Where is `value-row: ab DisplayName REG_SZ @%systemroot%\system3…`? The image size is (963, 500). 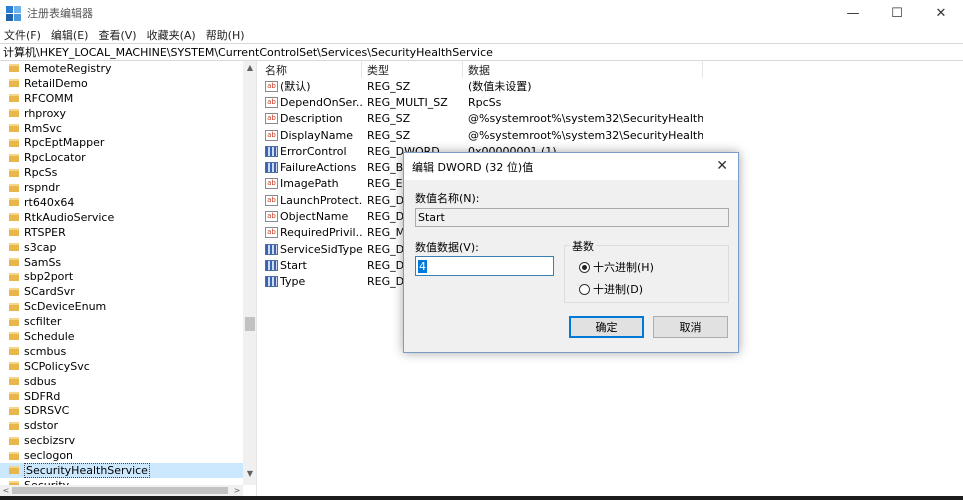 value-row: ab DisplayName REG_SZ @%systemroot%\system3… is located at coordinates (611, 135).